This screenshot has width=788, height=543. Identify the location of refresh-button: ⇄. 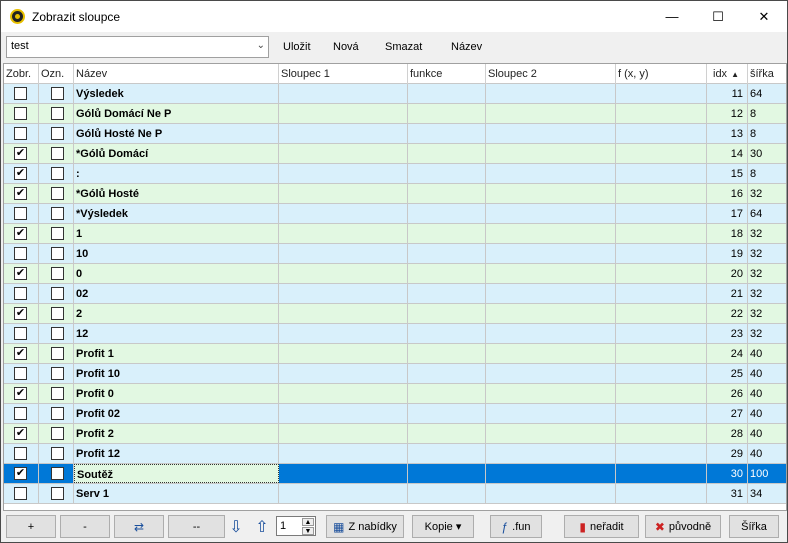
(139, 526).